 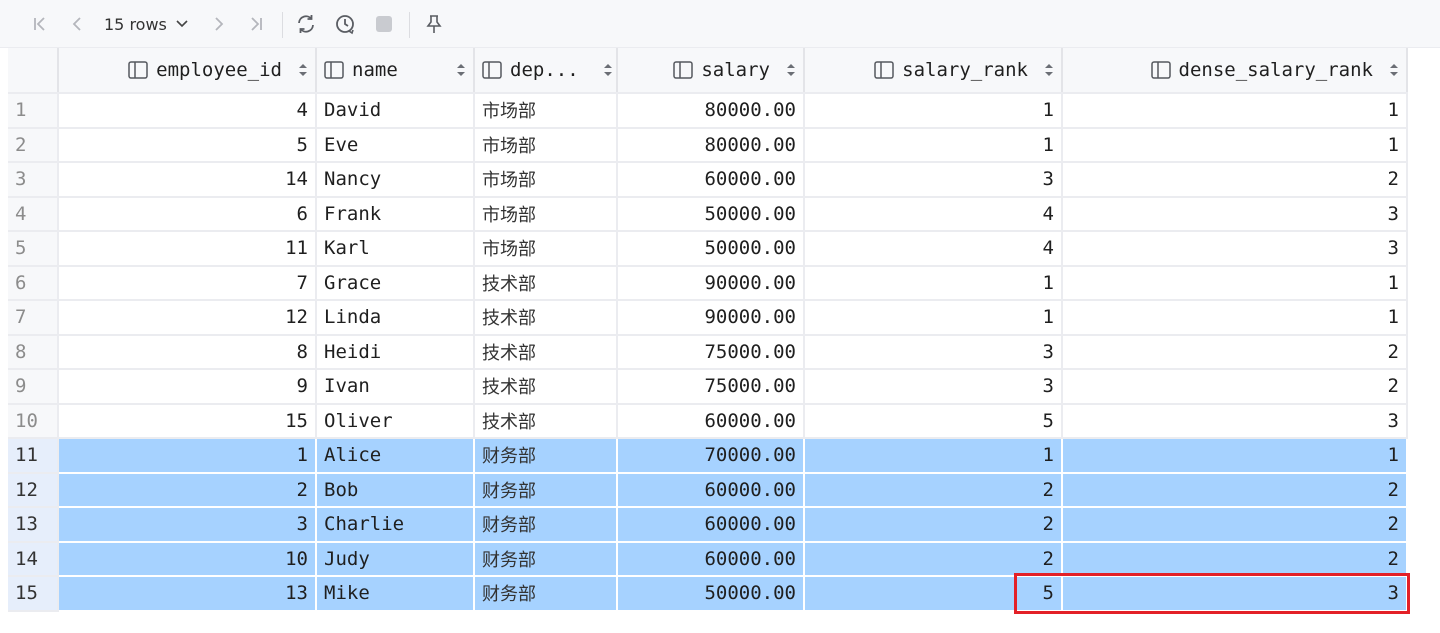 What do you see at coordinates (187, 318) in the screenshot?
I see `cell-employee-id: 12` at bounding box center [187, 318].